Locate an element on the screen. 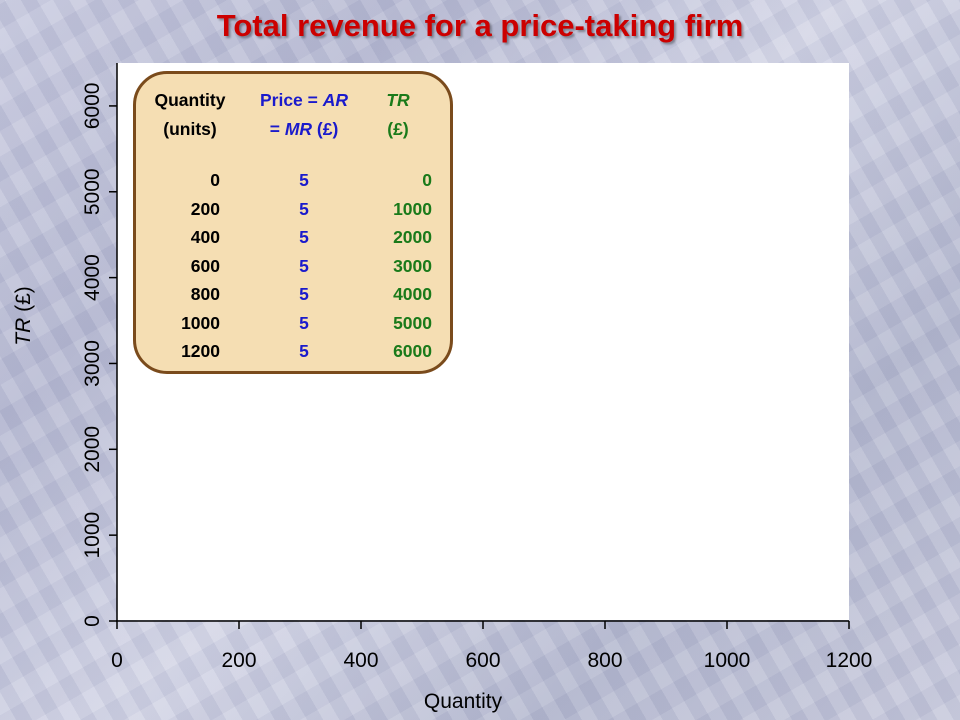 The image size is (960, 720). y-tick-label: 0 is located at coordinates (92, 621).